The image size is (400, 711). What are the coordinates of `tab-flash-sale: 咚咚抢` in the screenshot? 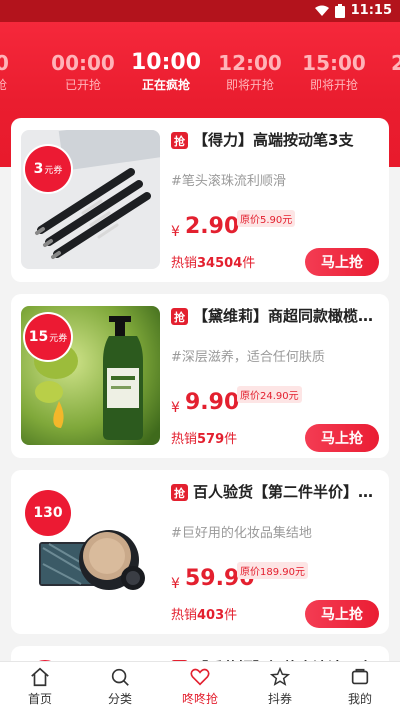 It's located at (200, 686).